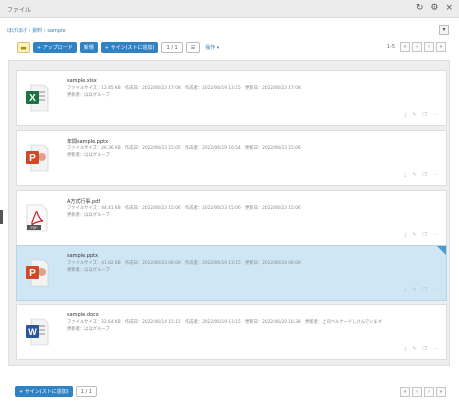 This screenshot has height=410, width=459. I want to click on refresh-icon: ↻, so click(420, 8).